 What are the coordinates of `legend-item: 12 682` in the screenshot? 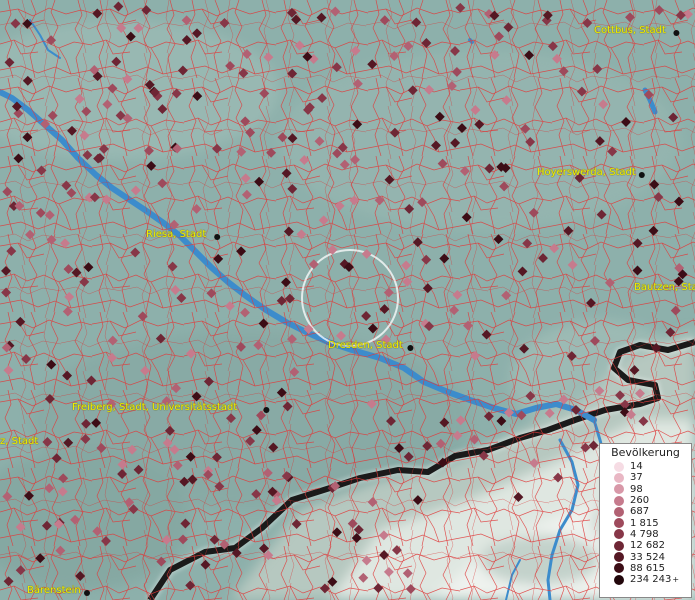 It's located at (645, 545).